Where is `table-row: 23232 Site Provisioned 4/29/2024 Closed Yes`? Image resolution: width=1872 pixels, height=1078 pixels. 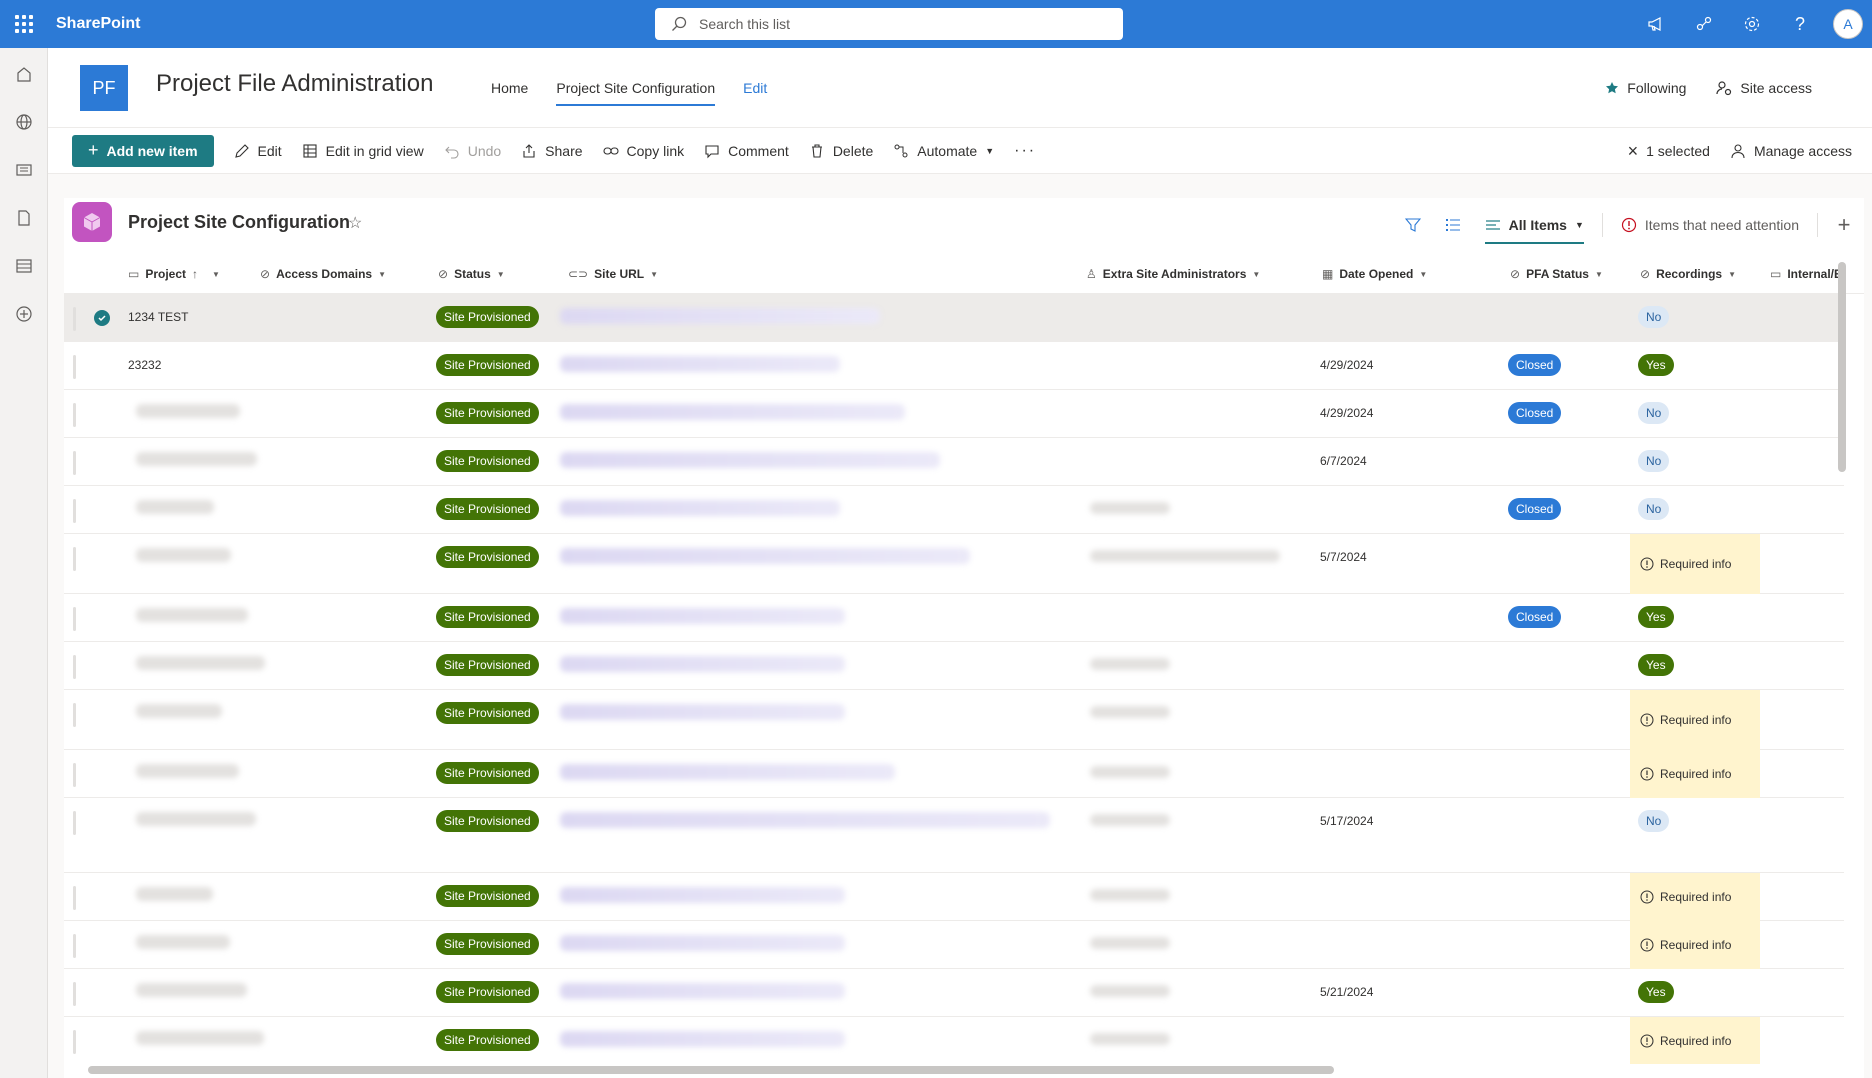
table-row: 23232 Site Provisioned 4/29/2024 Closed Yes is located at coordinates (954, 366).